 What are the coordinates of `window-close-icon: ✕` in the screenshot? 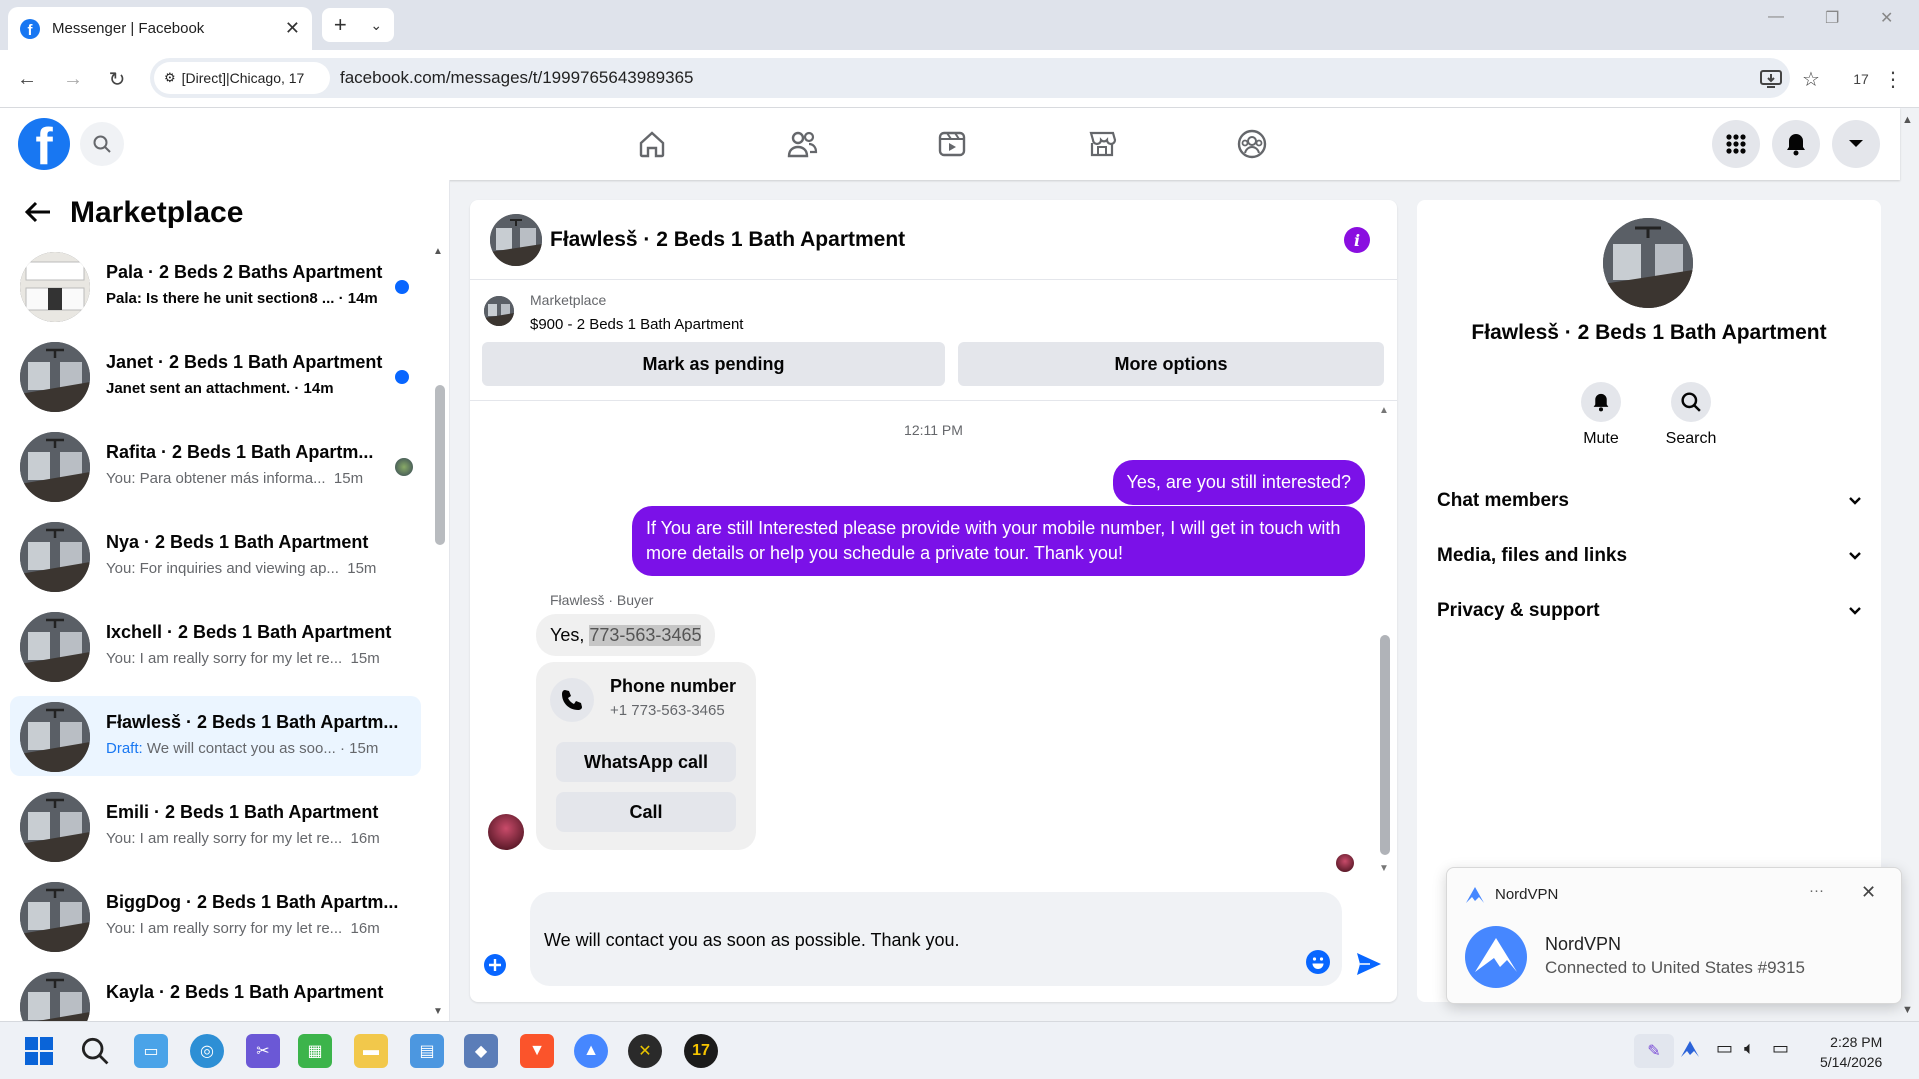 It's located at (1886, 18).